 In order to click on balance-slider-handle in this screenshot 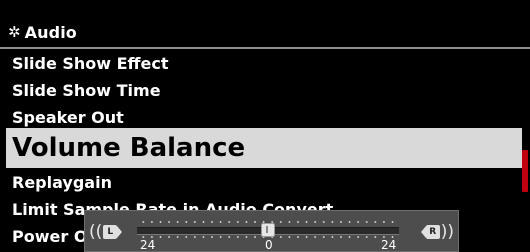, I will do `click(268, 230)`.